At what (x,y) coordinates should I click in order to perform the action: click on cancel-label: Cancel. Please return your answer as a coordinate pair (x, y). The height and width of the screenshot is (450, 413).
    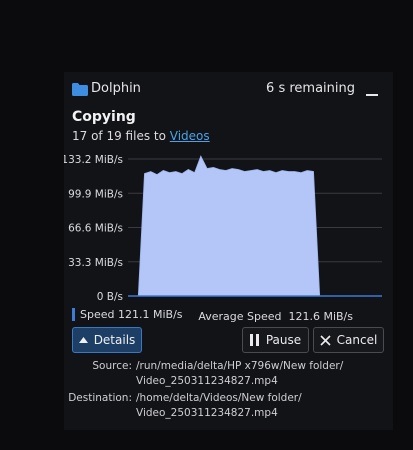
    Looking at the image, I should click on (357, 340).